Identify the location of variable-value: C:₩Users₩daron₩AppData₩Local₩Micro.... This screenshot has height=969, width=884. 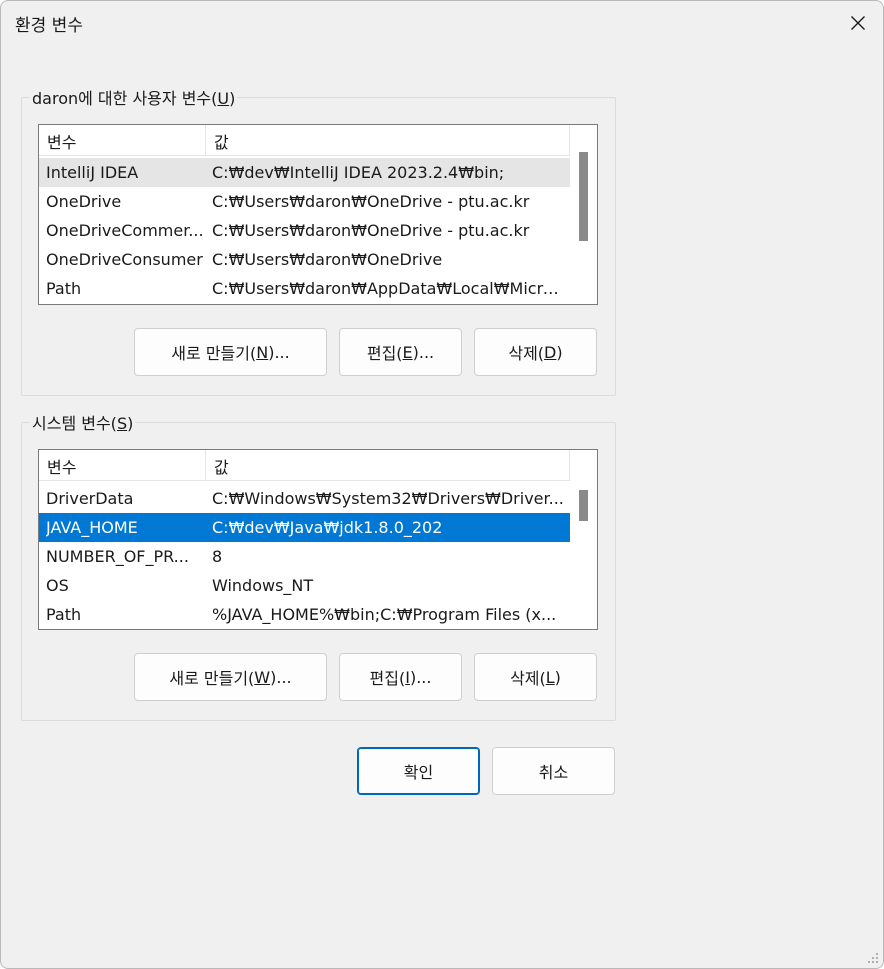
(388, 288).